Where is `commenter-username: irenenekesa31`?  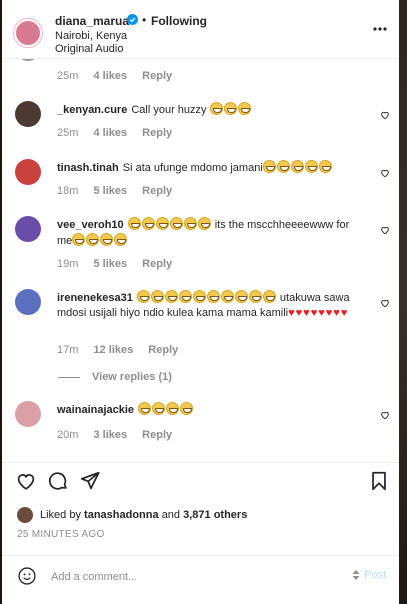 commenter-username: irenenekesa31 is located at coordinates (95, 298).